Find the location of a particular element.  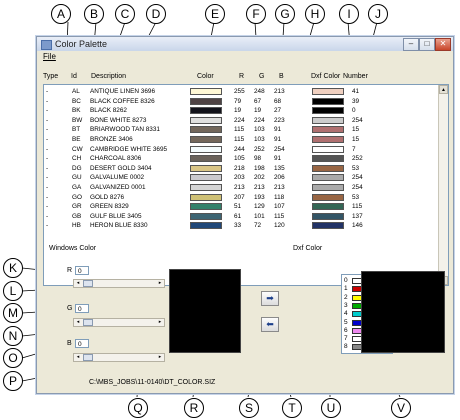

table-row: - CW CAMBRIDGE WHITE 3695 244 252 254 7 is located at coordinates (241, 149).